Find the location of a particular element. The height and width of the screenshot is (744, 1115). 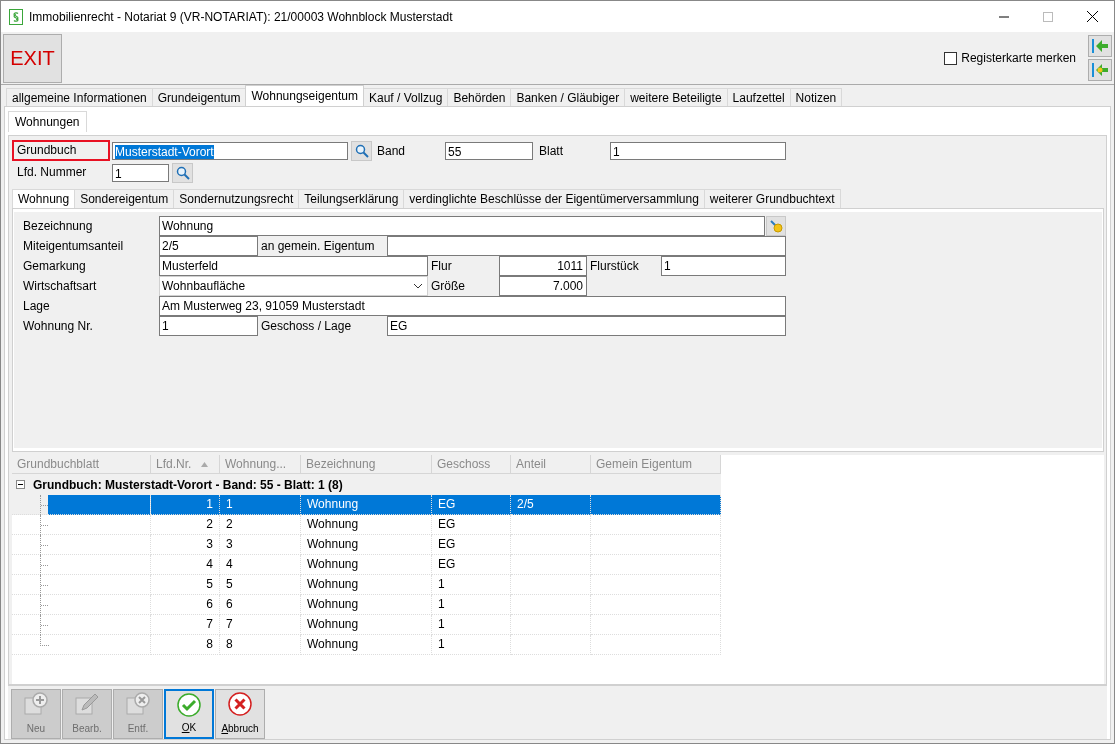

input-field: 7.000 is located at coordinates (543, 286).